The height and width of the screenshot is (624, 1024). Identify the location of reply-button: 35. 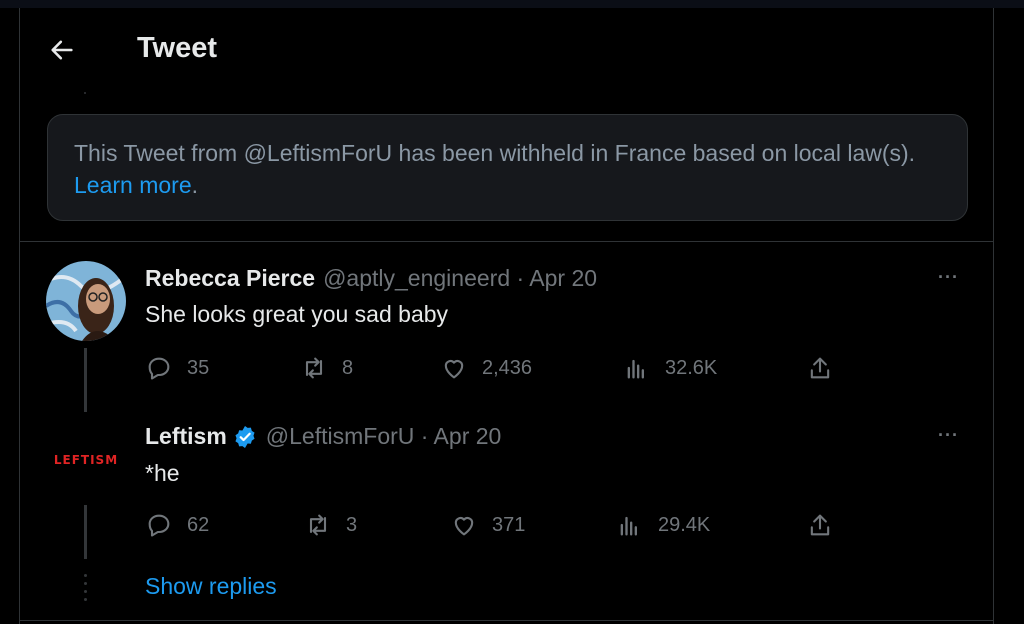
(177, 368).